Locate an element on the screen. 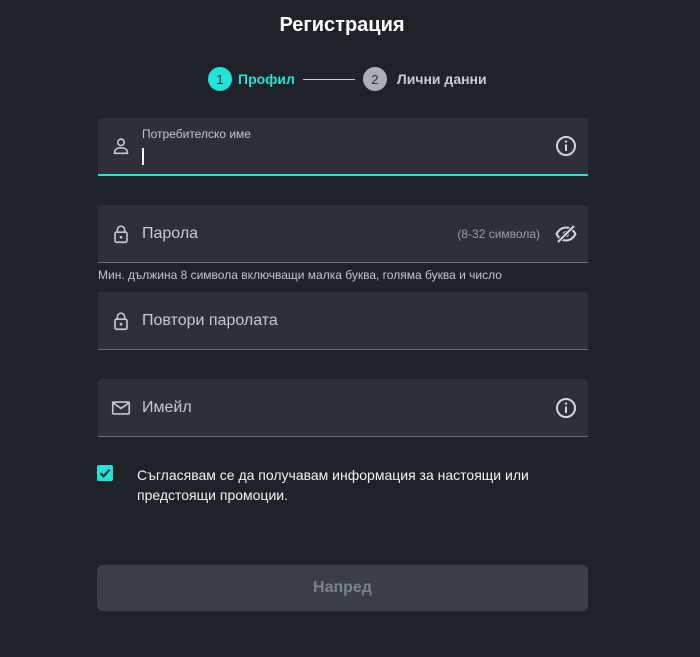  email-field: Имейл is located at coordinates (343, 408).